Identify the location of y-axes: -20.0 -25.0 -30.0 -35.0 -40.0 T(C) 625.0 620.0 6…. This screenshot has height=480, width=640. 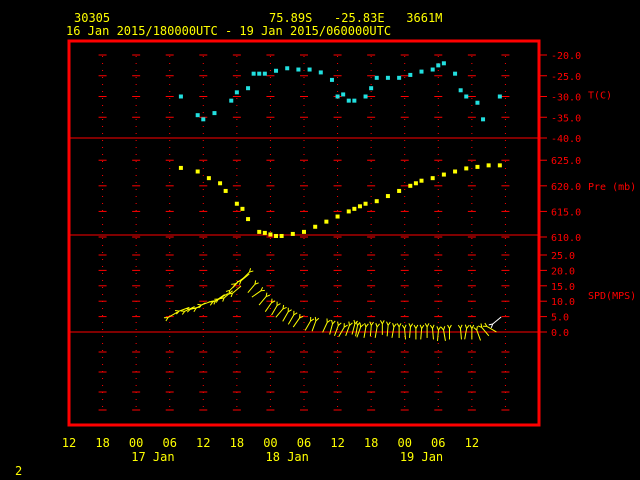
(587, 195).